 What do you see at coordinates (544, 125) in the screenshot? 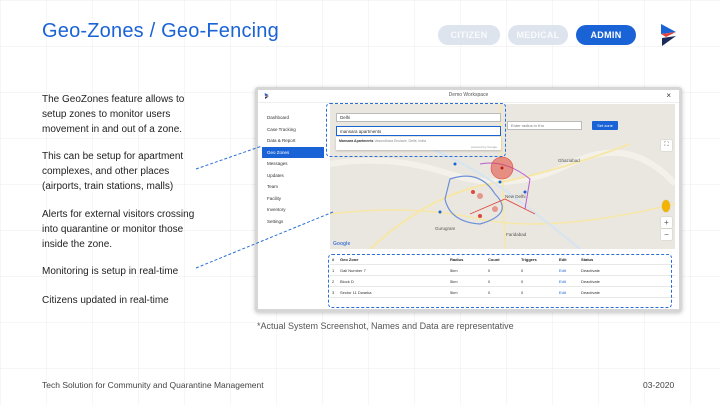
I see `radius-input: Enter radius in Km` at bounding box center [544, 125].